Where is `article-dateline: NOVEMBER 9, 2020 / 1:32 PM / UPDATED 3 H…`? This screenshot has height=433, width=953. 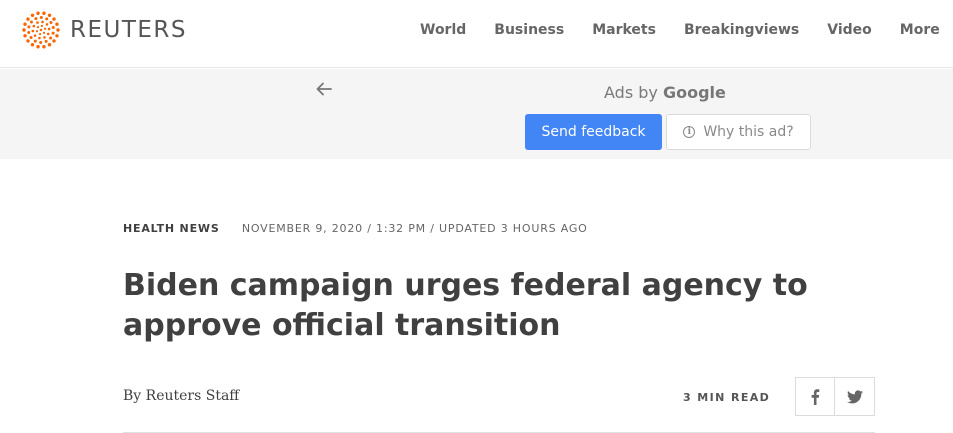
article-dateline: NOVEMBER 9, 2020 / 1:32 PM / UPDATED 3 H… is located at coordinates (414, 228).